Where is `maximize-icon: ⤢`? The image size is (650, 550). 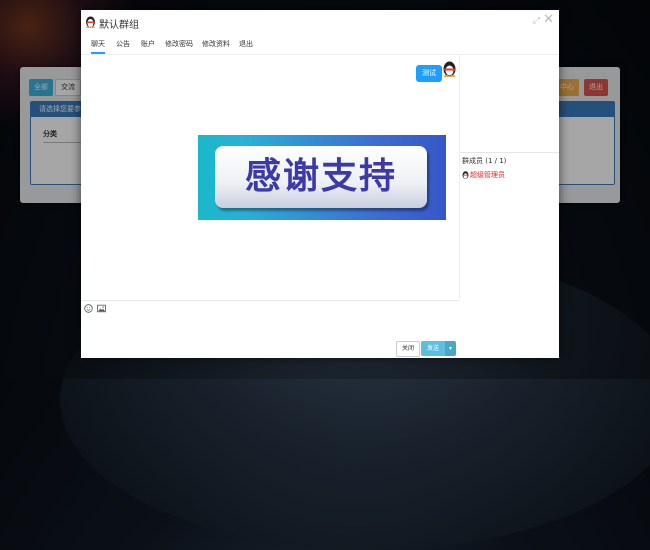
maximize-icon: ⤢ is located at coordinates (536, 21).